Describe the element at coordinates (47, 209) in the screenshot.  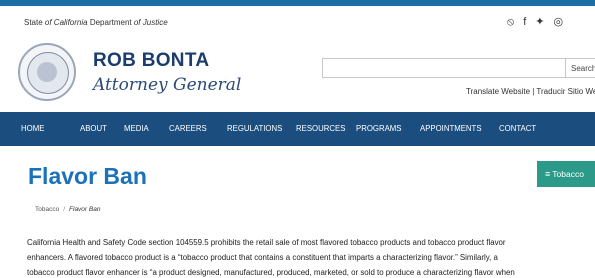
I see `breadcrumb-parent: Tobacco` at that location.